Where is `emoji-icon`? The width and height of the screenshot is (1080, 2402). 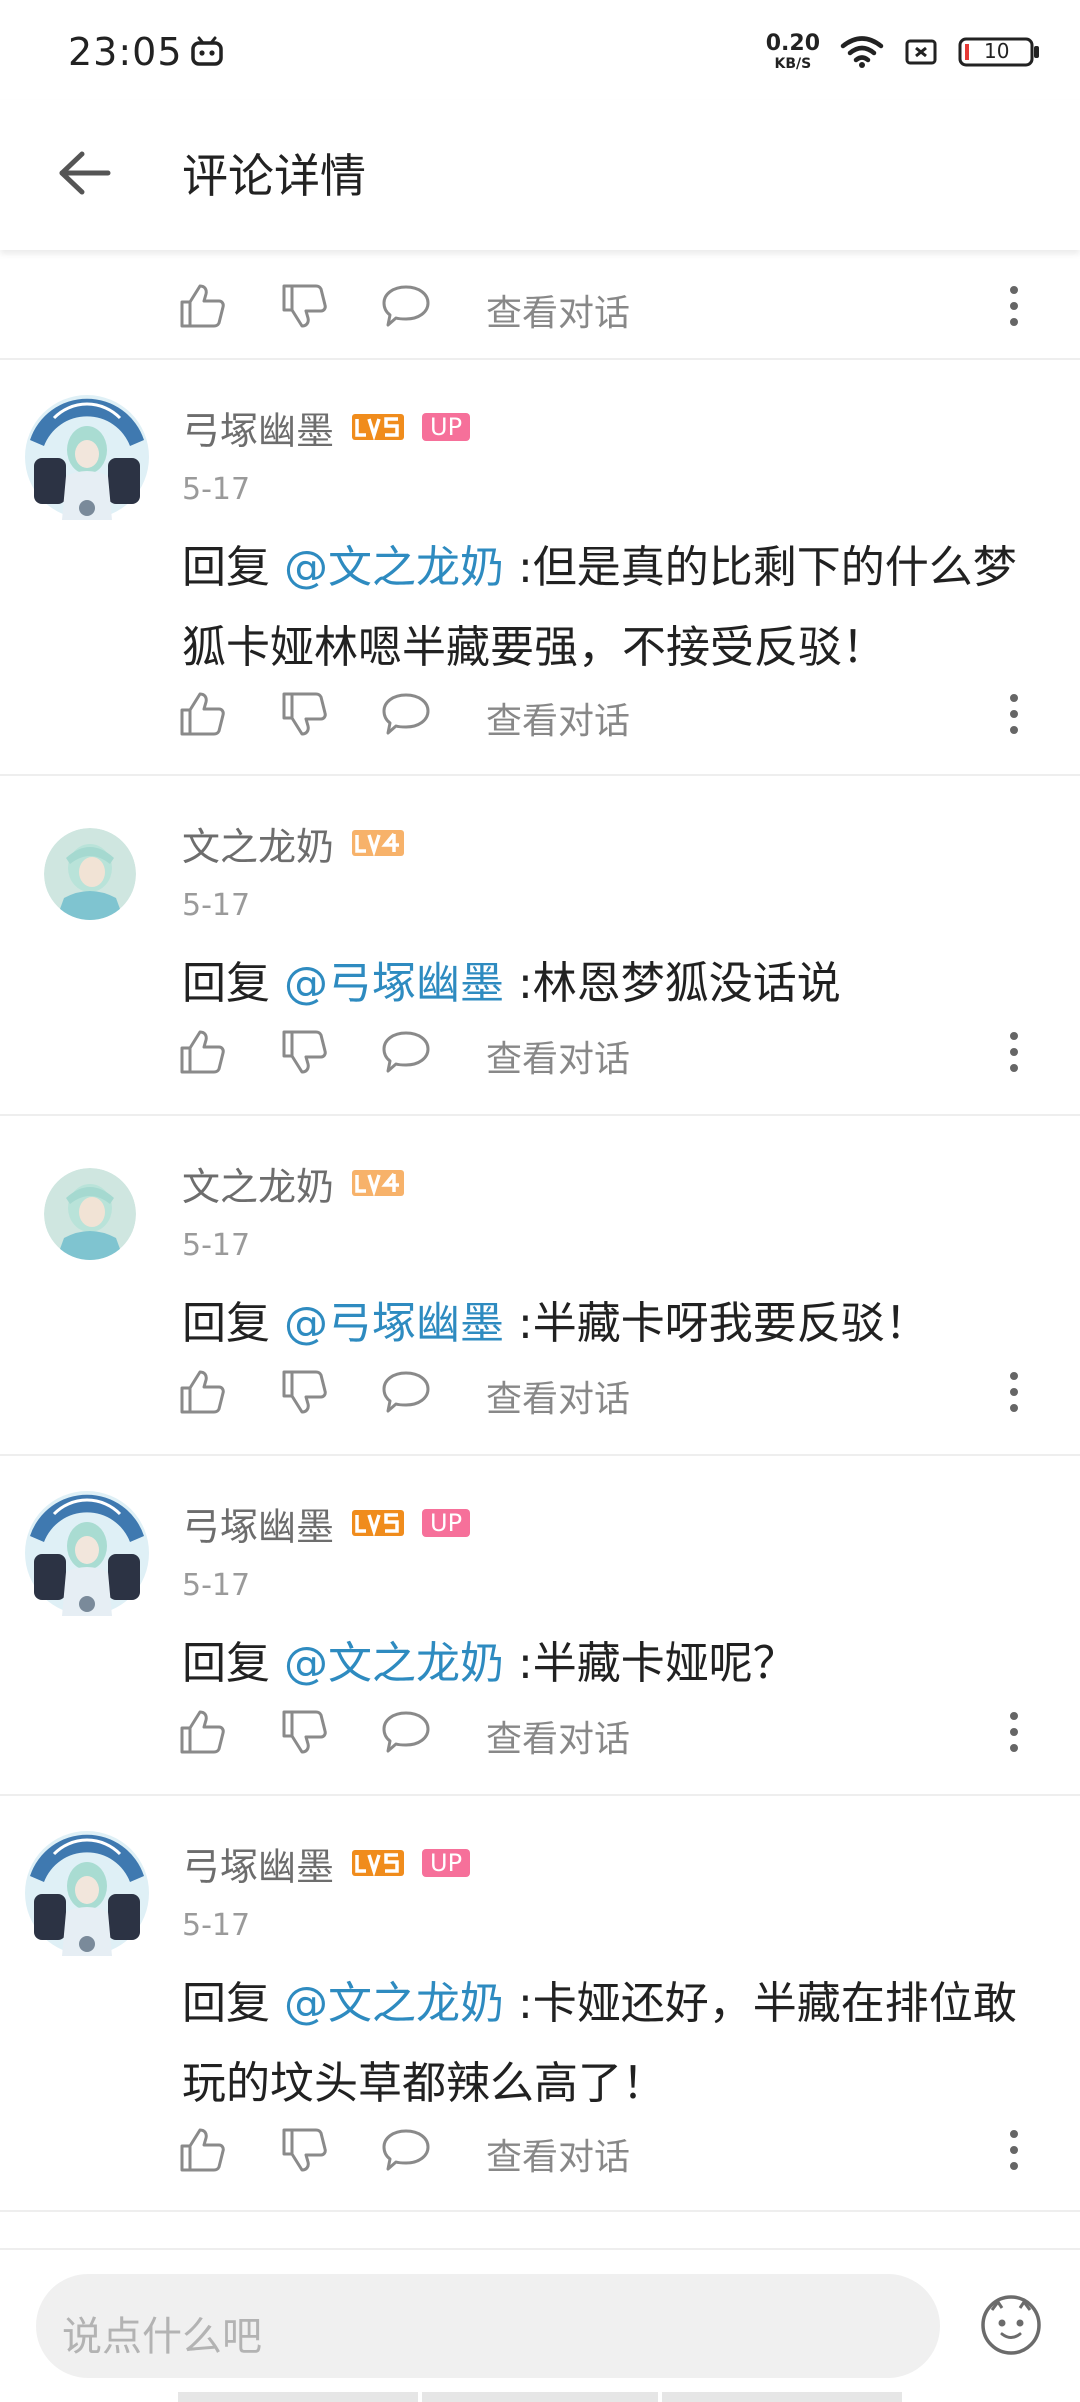 emoji-icon is located at coordinates (1011, 2325).